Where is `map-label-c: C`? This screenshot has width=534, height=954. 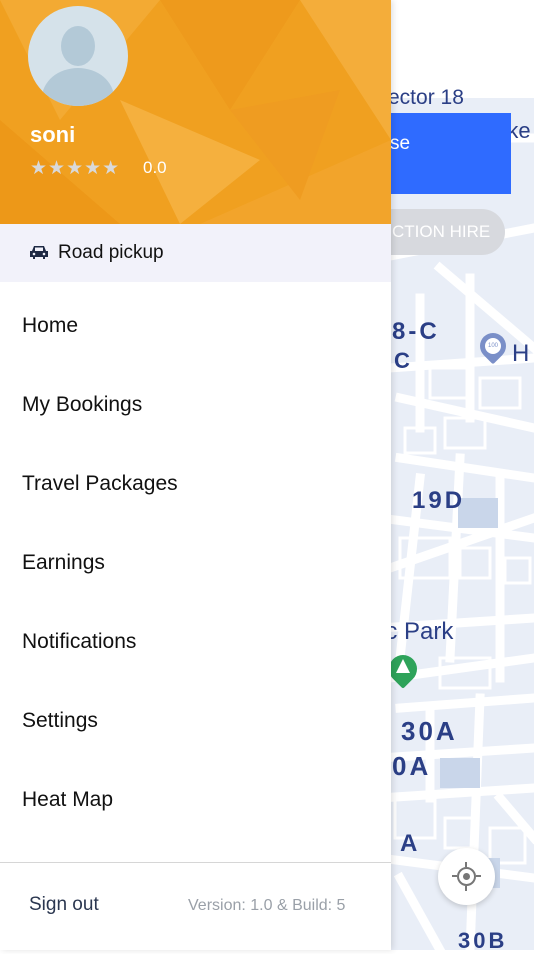
map-label-c: C is located at coordinates (403, 360).